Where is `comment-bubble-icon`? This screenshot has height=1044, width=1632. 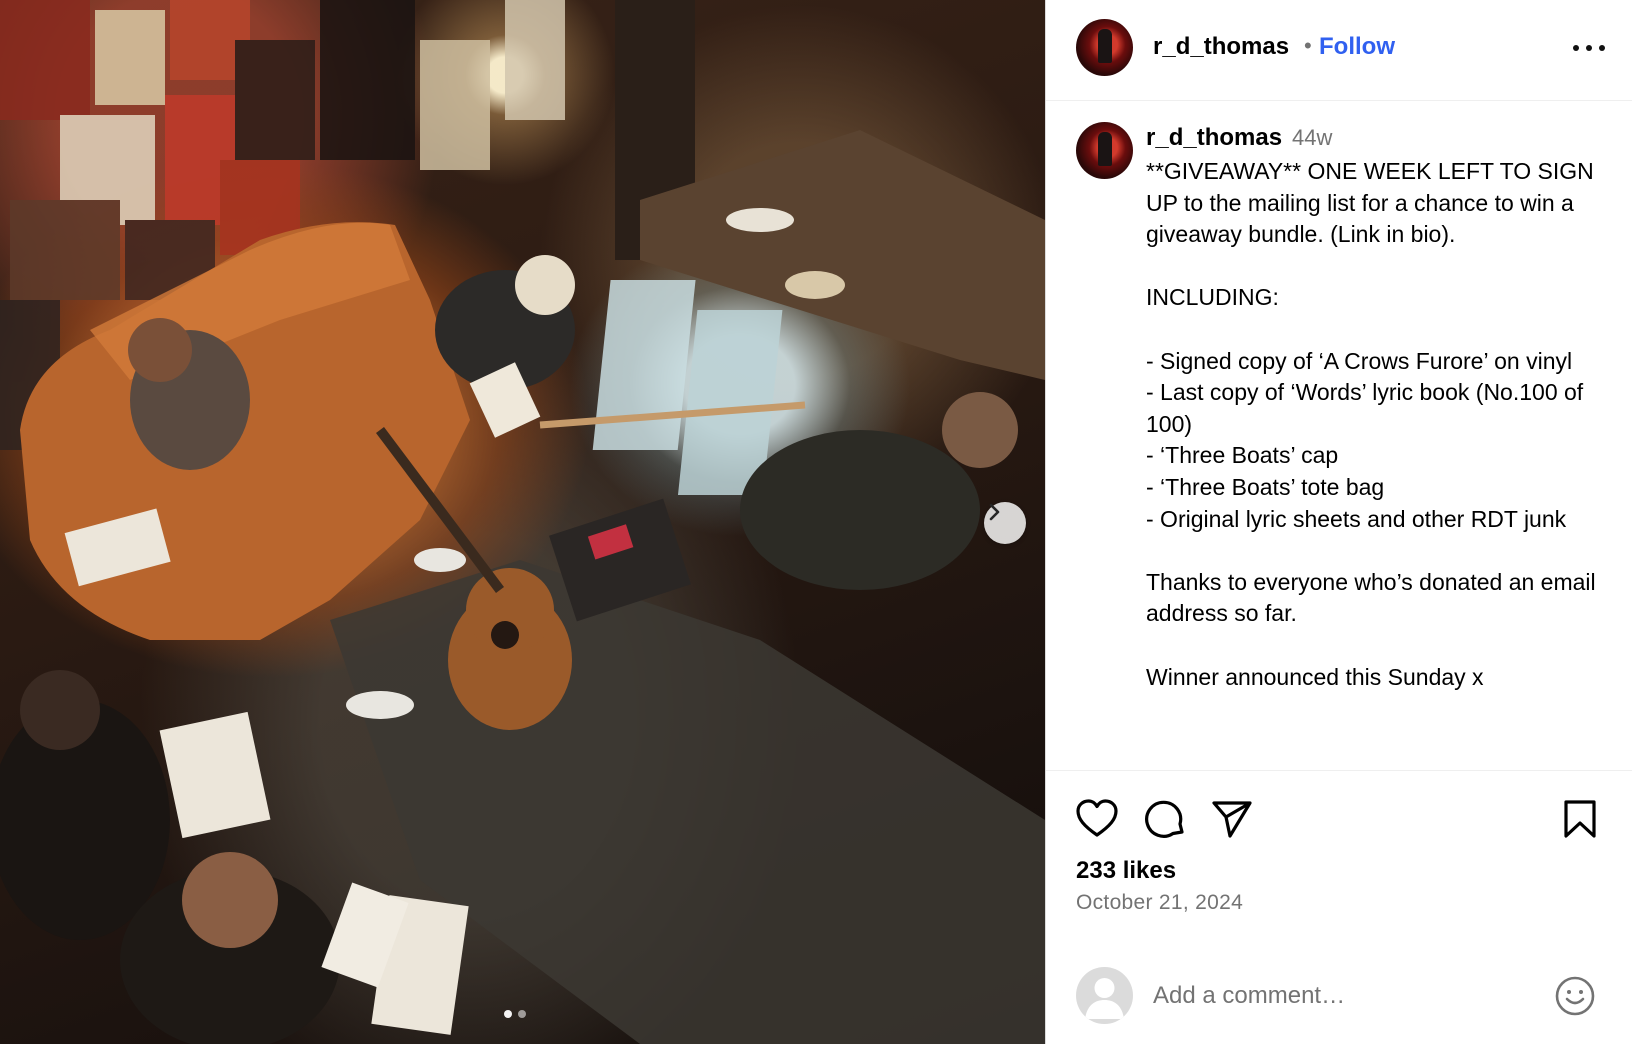 comment-bubble-icon is located at coordinates (1164, 819).